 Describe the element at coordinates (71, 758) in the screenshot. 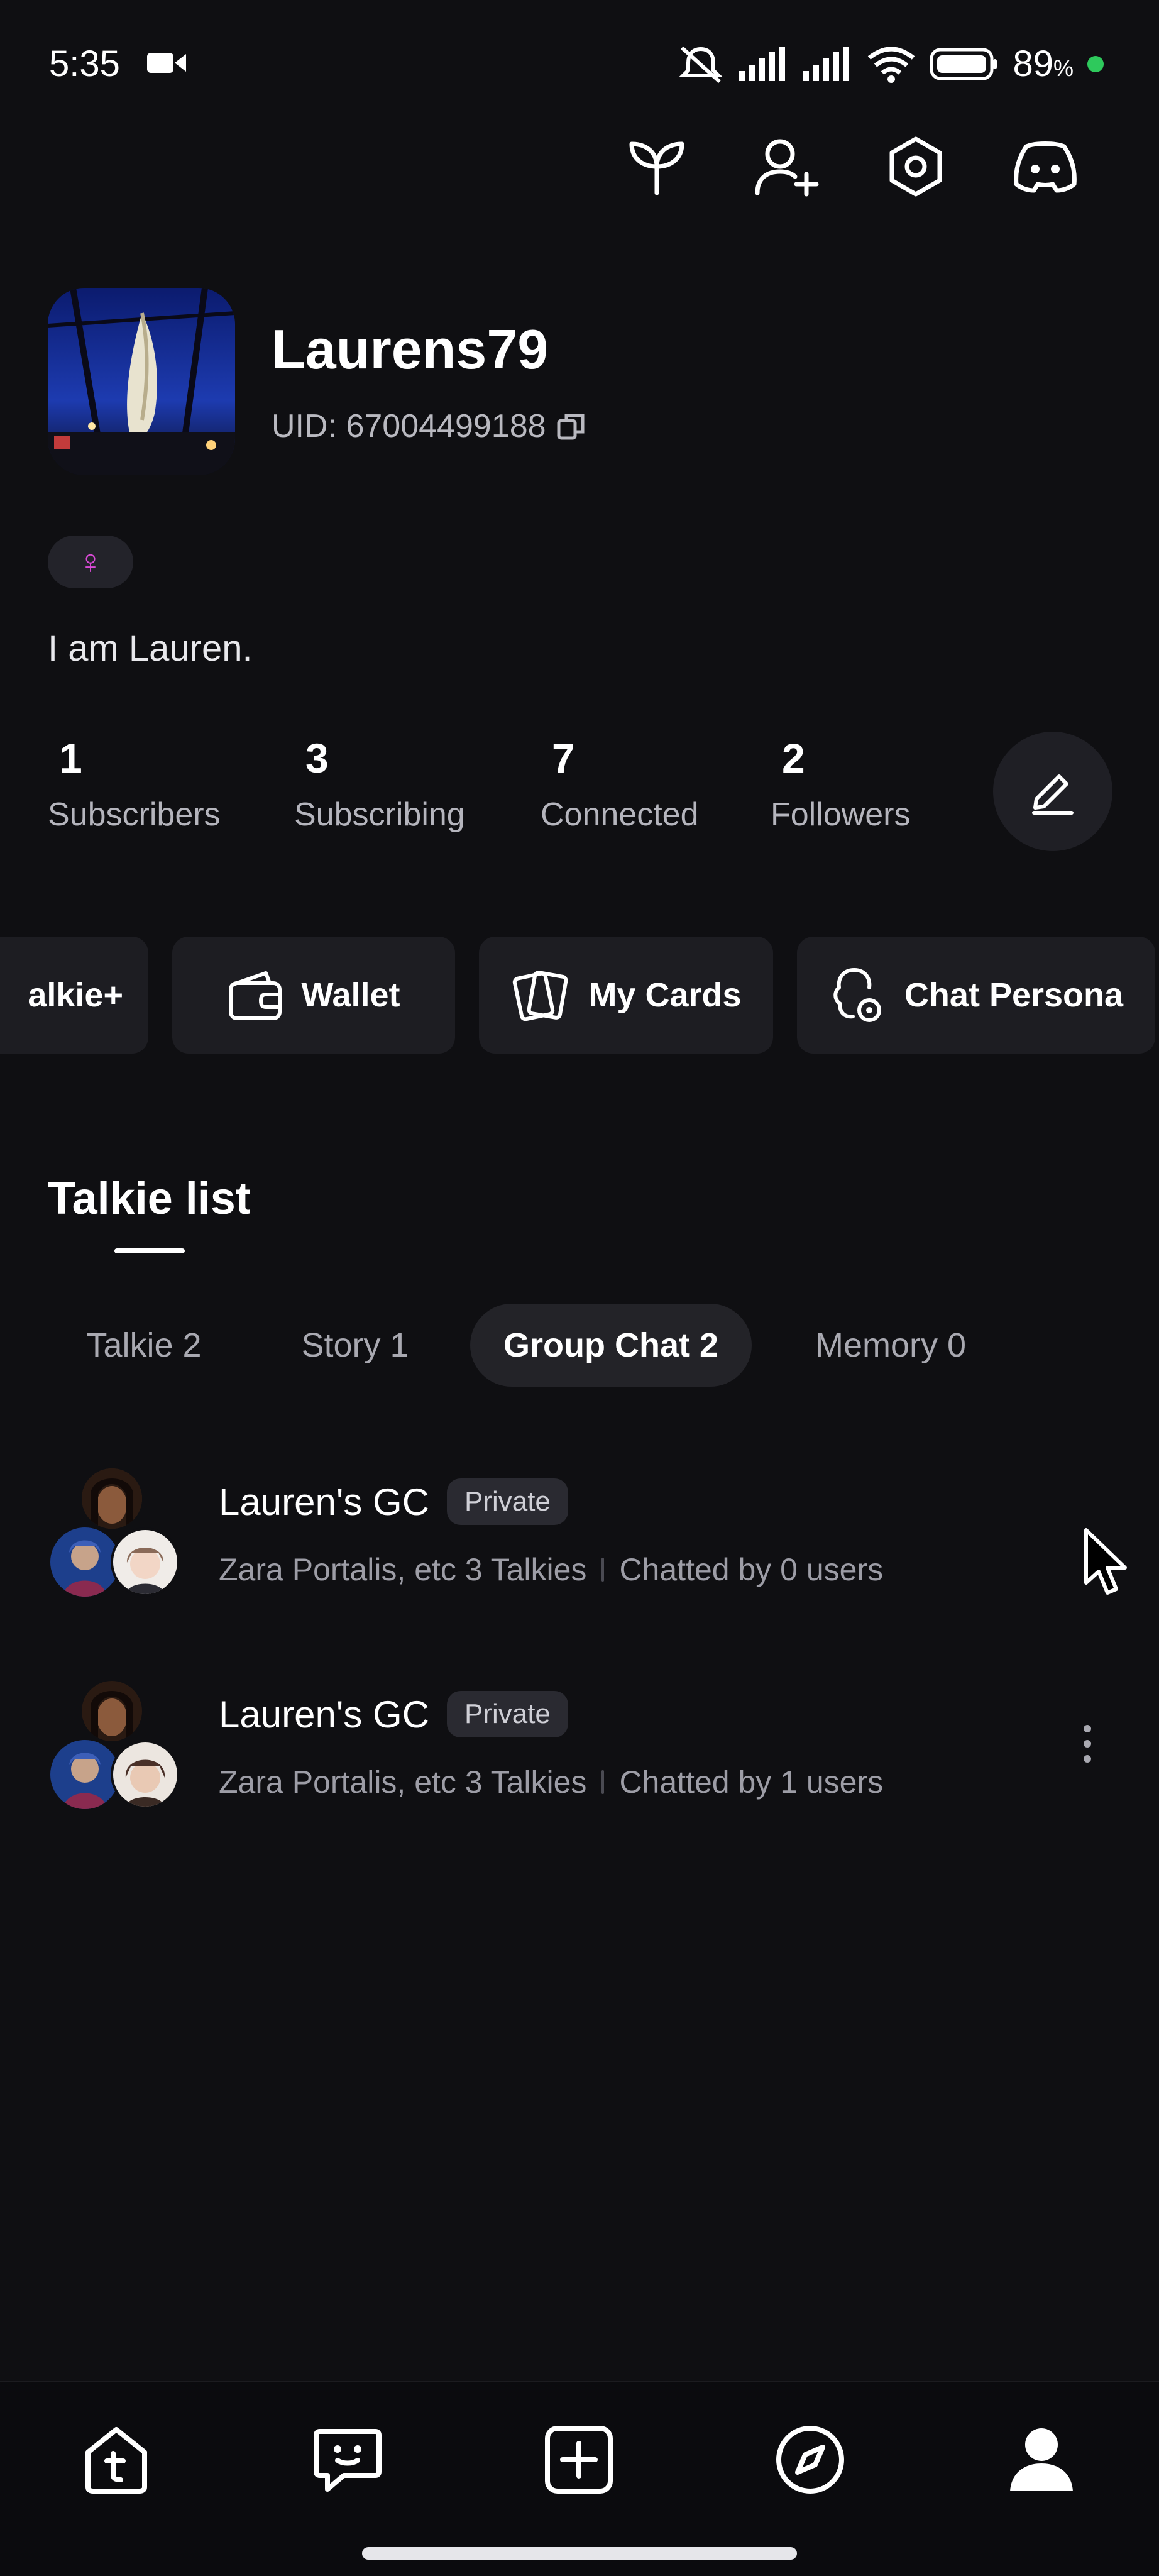

I see `stat-value: 1` at that location.